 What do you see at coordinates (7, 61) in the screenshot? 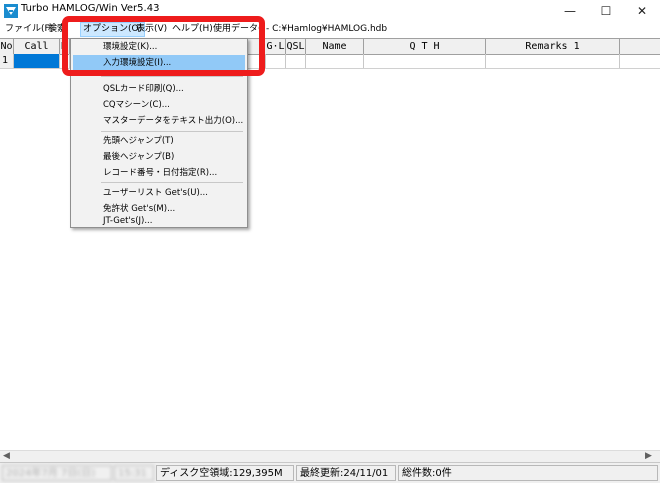
I see `row-number: 1` at bounding box center [7, 61].